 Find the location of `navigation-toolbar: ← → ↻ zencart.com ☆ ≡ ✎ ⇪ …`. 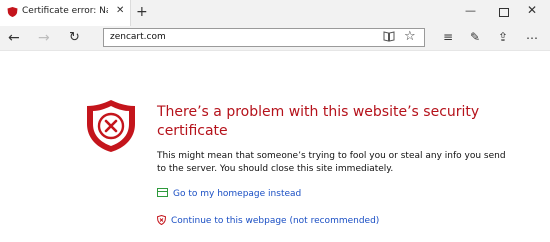

navigation-toolbar: ← → ↻ zencart.com ☆ ≡ ✎ ⇪ … is located at coordinates (275, 38).